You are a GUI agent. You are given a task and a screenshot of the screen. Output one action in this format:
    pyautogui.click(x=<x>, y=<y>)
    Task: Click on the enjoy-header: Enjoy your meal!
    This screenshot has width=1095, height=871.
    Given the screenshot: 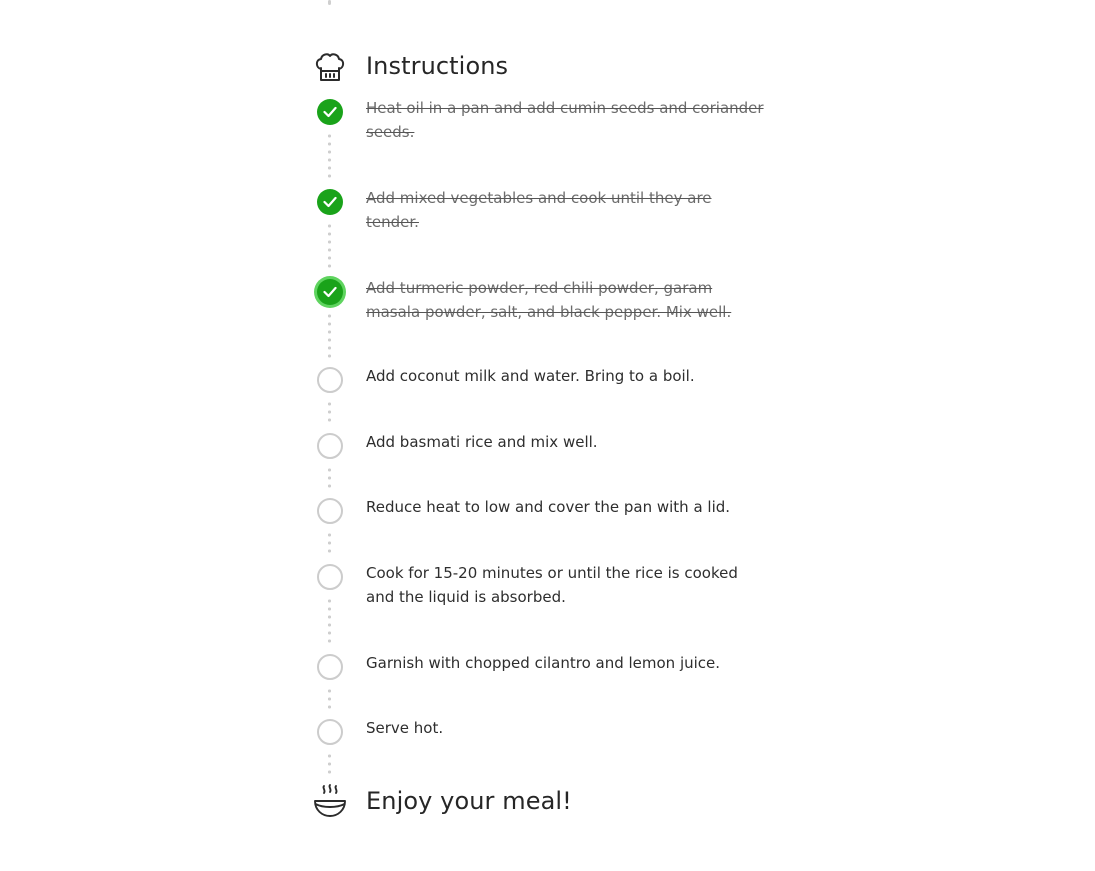 What is the action you would take?
    pyautogui.click(x=442, y=801)
    